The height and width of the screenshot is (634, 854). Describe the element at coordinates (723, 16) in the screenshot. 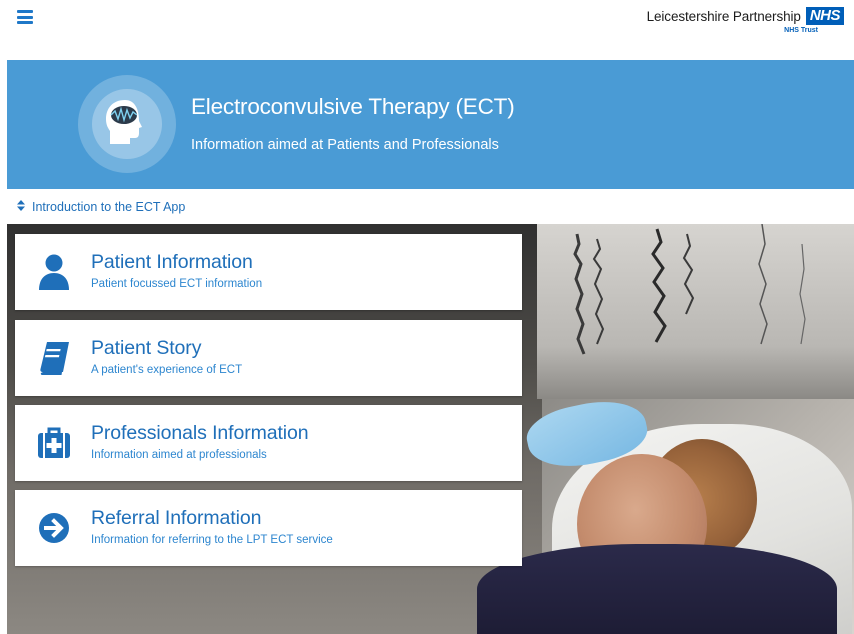

I see `logo-org-name: Leicestershire Partnership` at that location.